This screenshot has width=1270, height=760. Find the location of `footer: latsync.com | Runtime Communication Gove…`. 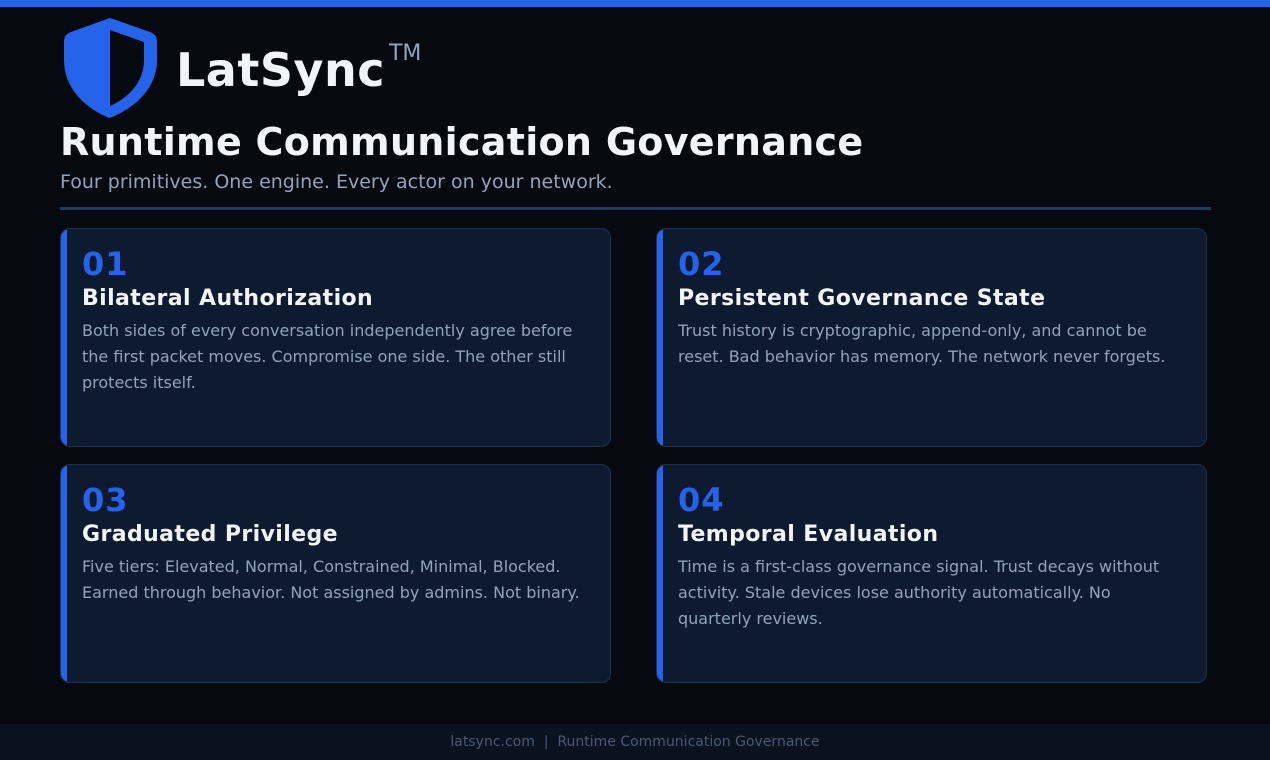

footer: latsync.com | Runtime Communication Gove… is located at coordinates (635, 742).